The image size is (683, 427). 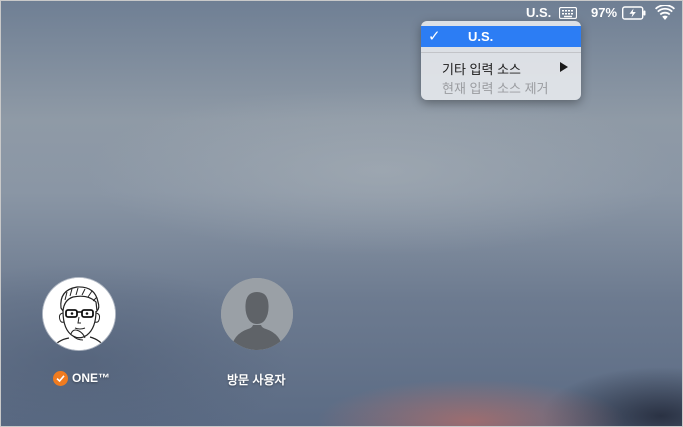 What do you see at coordinates (568, 13) in the screenshot?
I see `keyboard-icon` at bounding box center [568, 13].